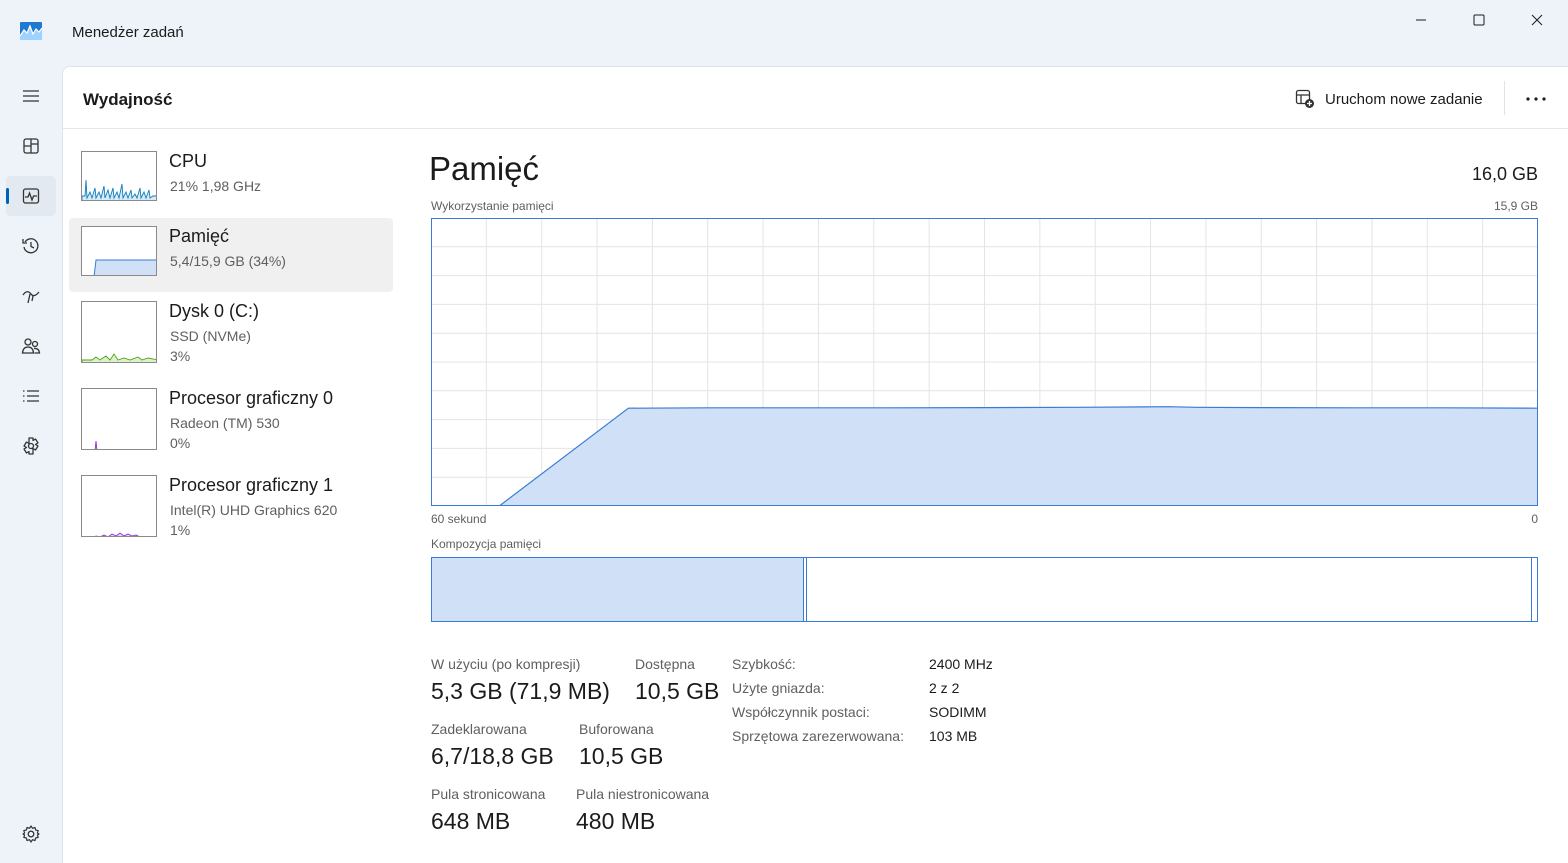 This screenshot has width=1568, height=863. Describe the element at coordinates (944, 688) in the screenshot. I see `spec-value-slots: 2 z 2` at that location.